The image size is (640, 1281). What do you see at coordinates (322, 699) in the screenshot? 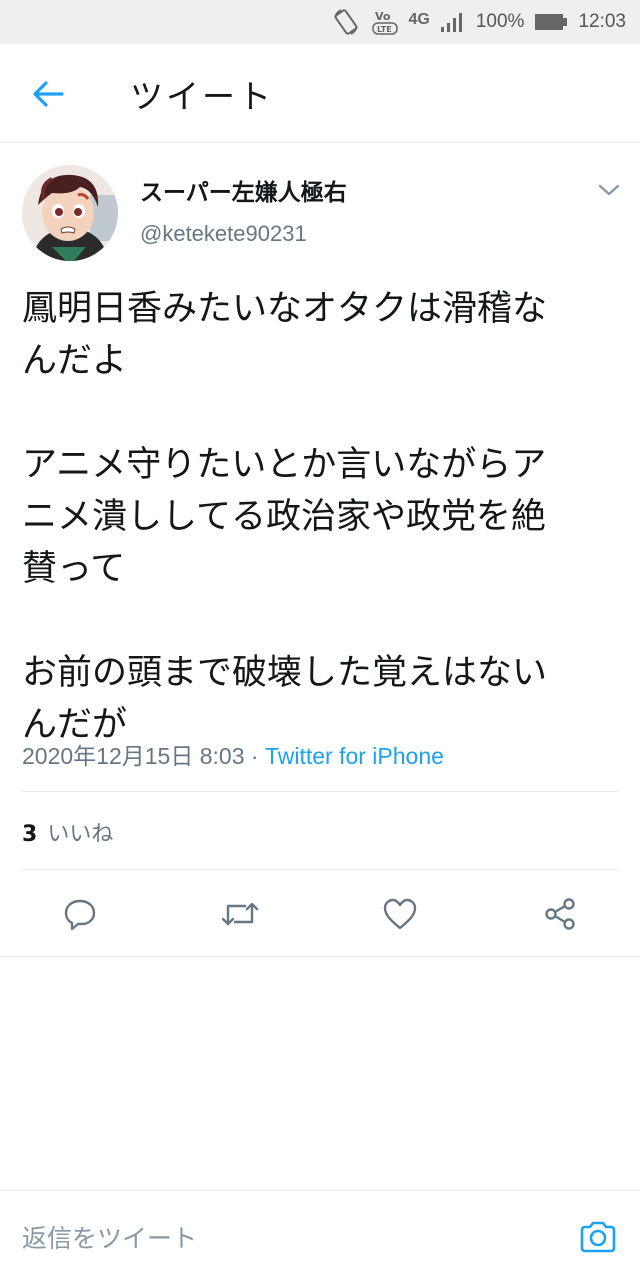
I see `tweet-paragraph: お前の頭まで破壊した覚えはない んだが` at bounding box center [322, 699].